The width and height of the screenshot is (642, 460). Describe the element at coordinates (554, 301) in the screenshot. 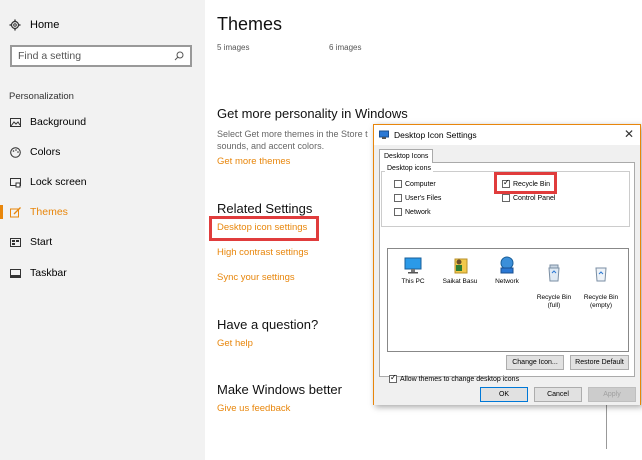

I see `icon-label: Recycle Bin (full)` at that location.